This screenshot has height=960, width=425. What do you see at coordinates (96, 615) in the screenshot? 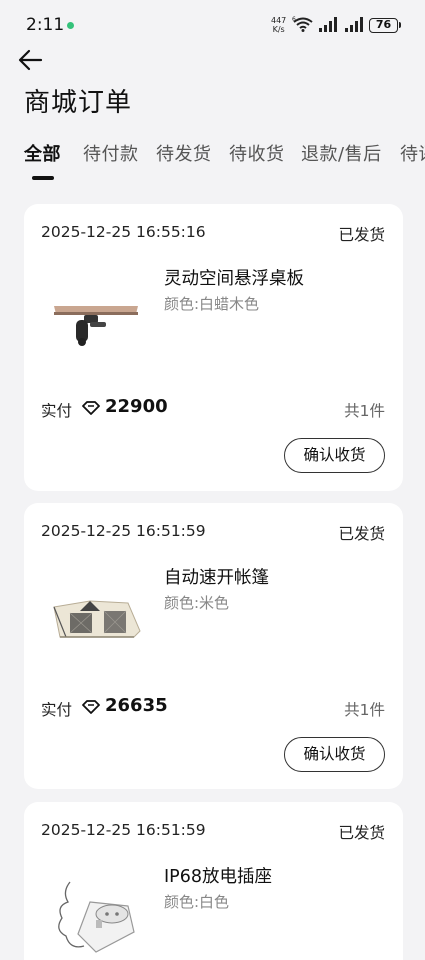
I see `product-image-tent` at bounding box center [96, 615].